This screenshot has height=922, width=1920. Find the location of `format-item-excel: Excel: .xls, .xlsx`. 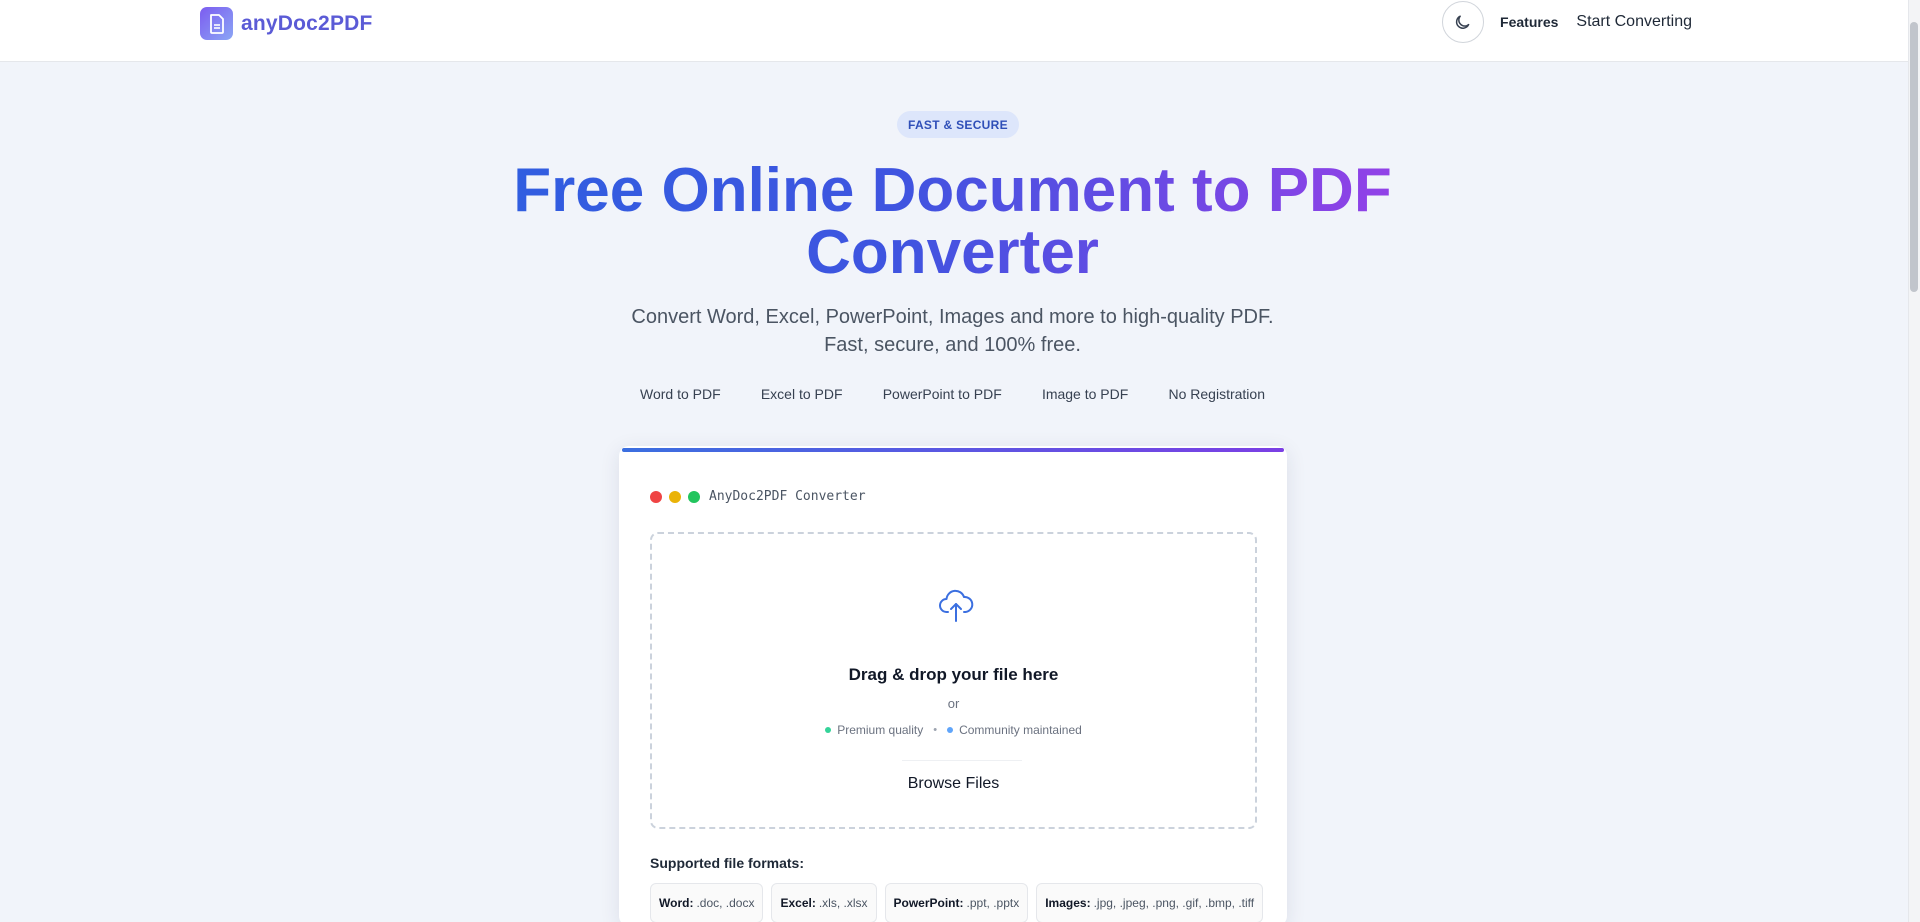

format-item-excel: Excel: .xls, .xlsx is located at coordinates (824, 902).